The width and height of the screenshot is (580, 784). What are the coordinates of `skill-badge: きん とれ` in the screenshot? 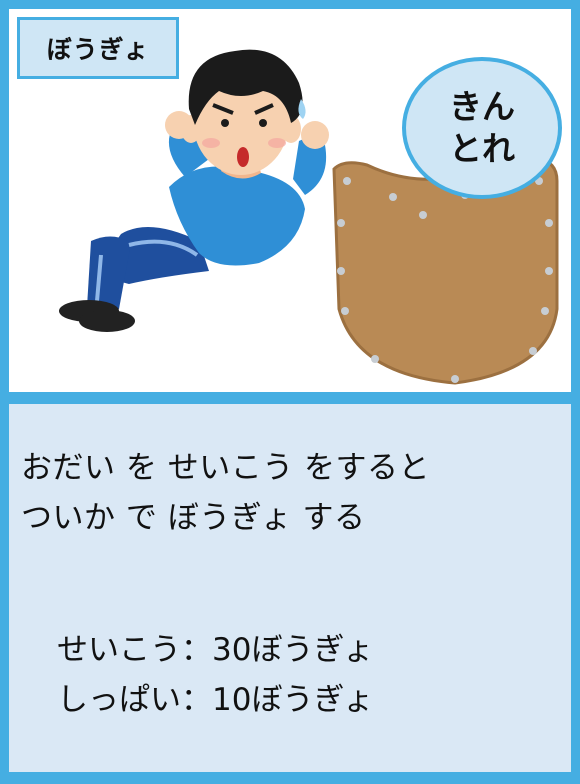 It's located at (482, 128).